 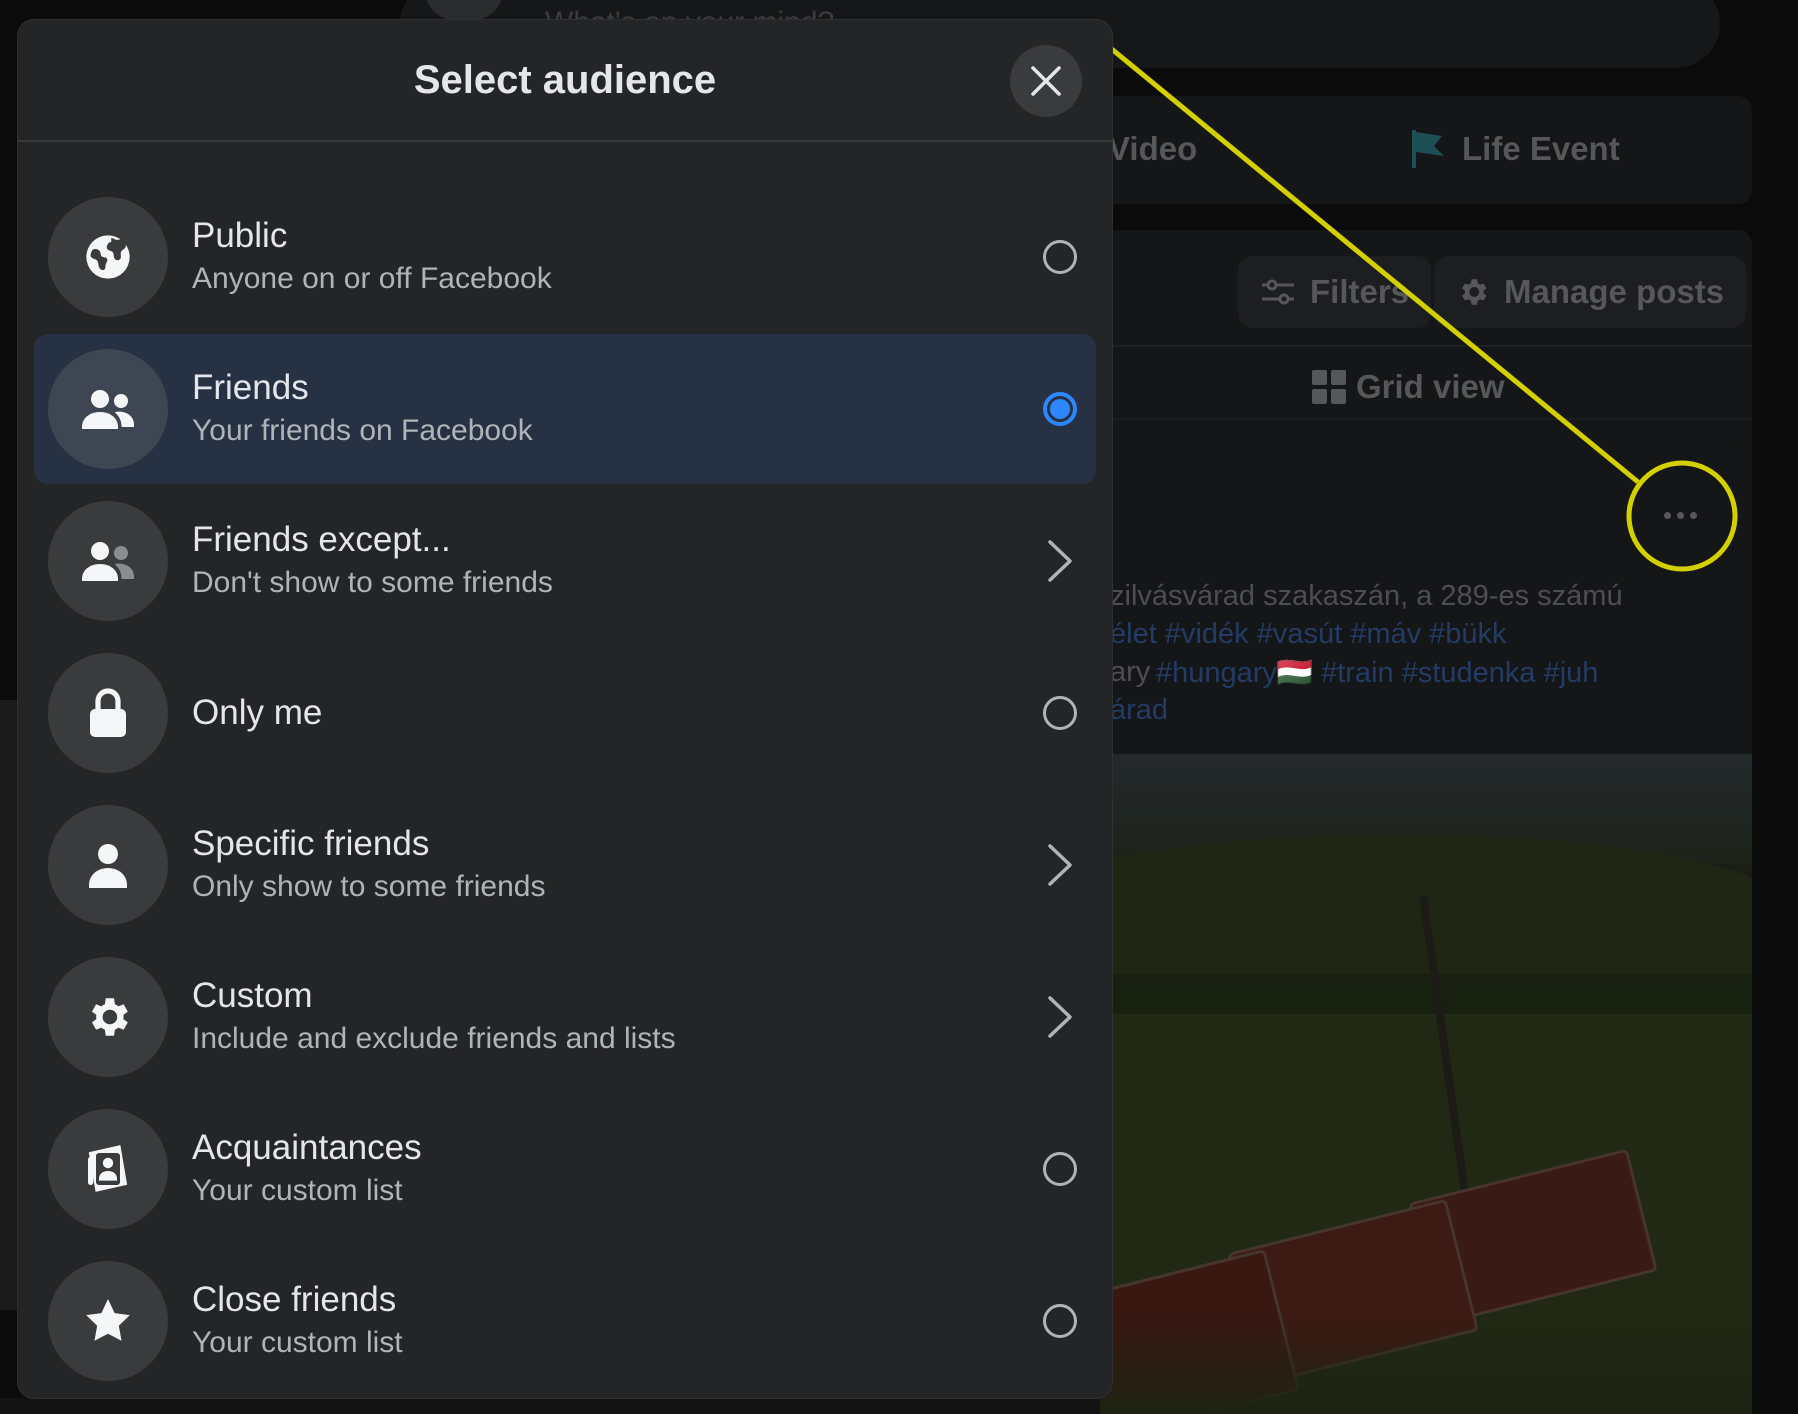 I want to click on friends-radio, so click(x=1060, y=409).